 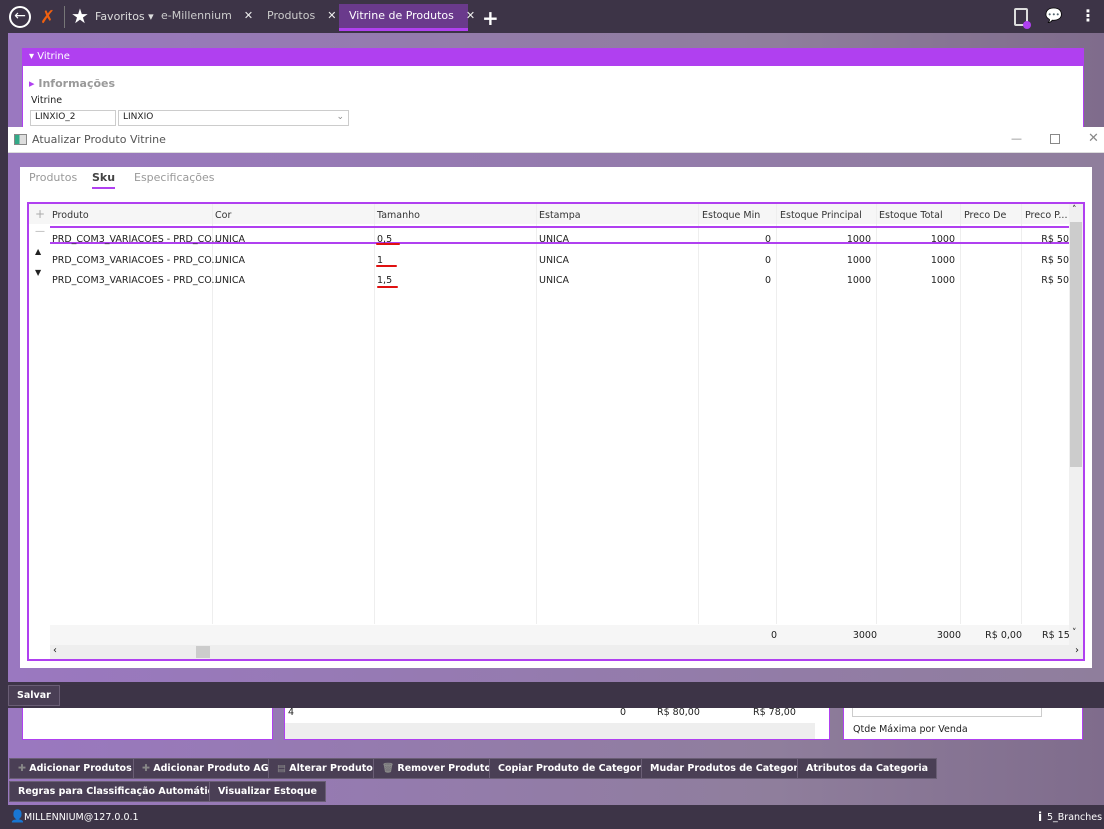 I want to click on button-label: Mudar Produtos de Categoria, so click(x=729, y=768).